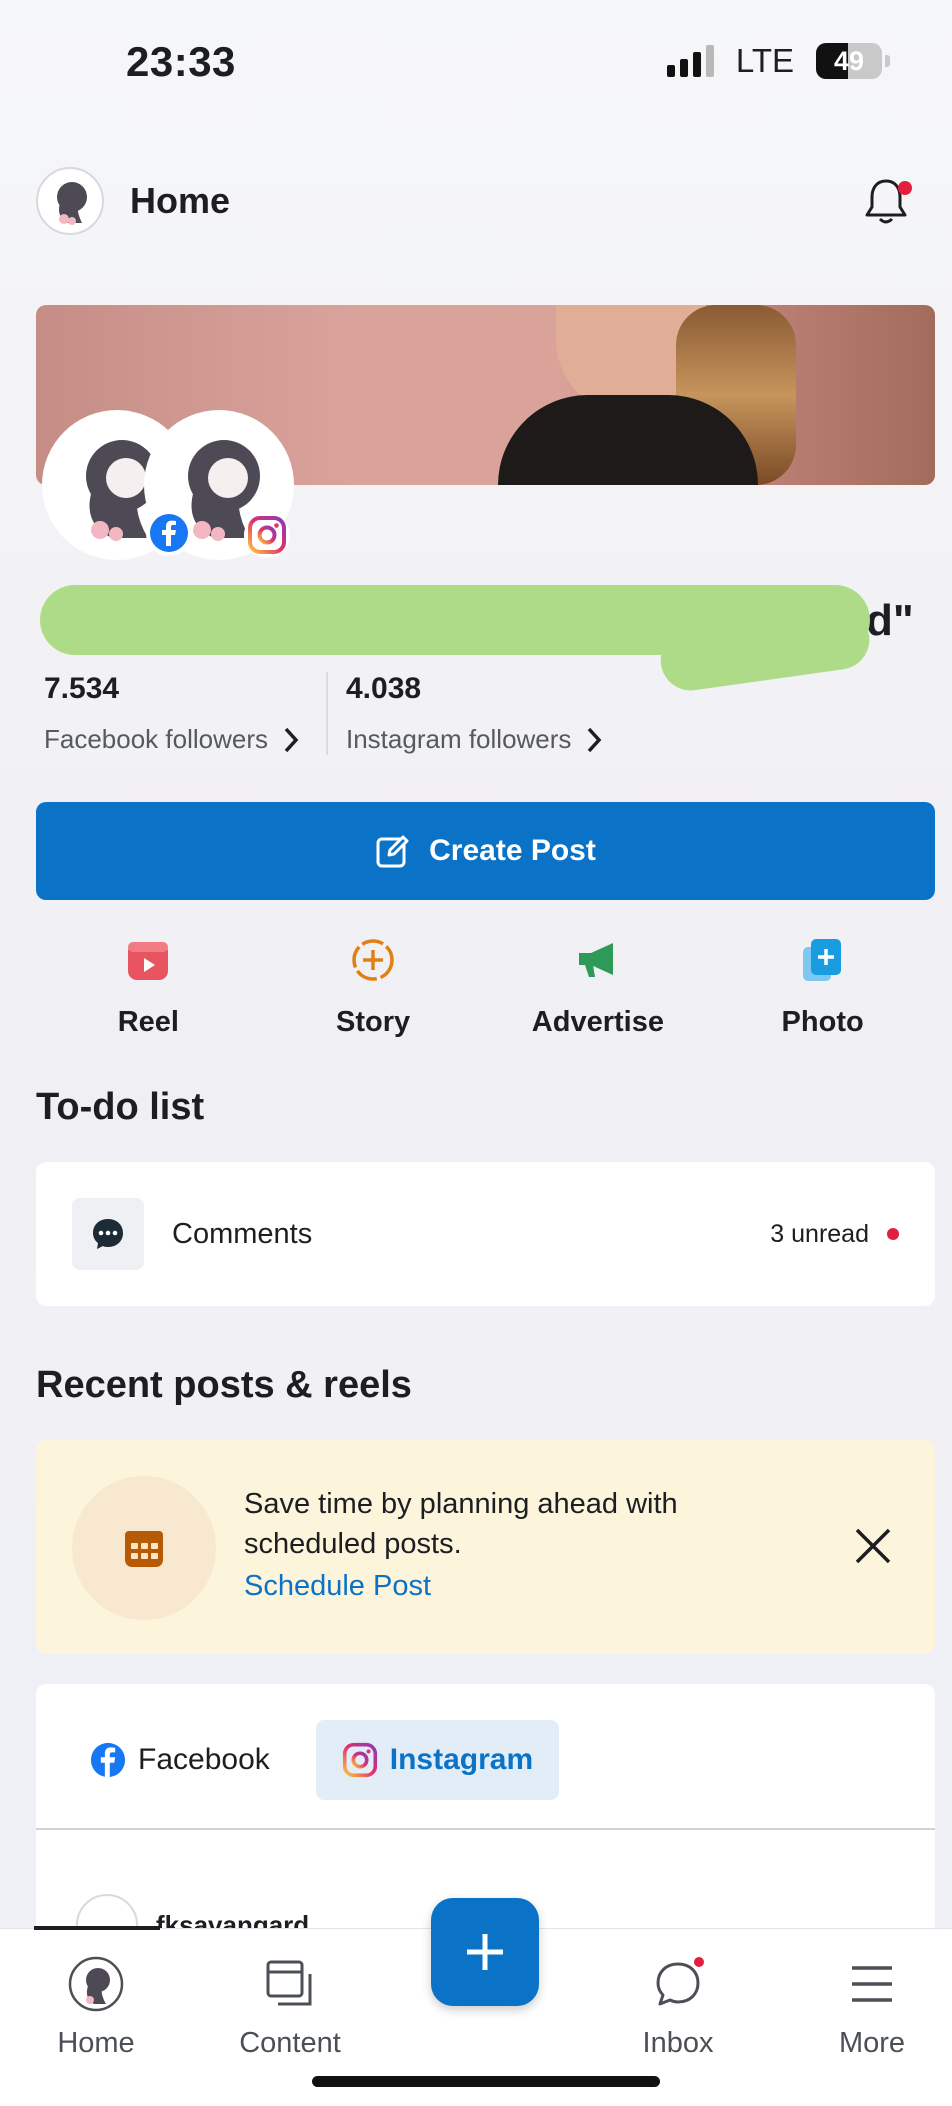 The image size is (952, 2106). What do you see at coordinates (96, 2043) in the screenshot?
I see `nav-home-label: Home` at bounding box center [96, 2043].